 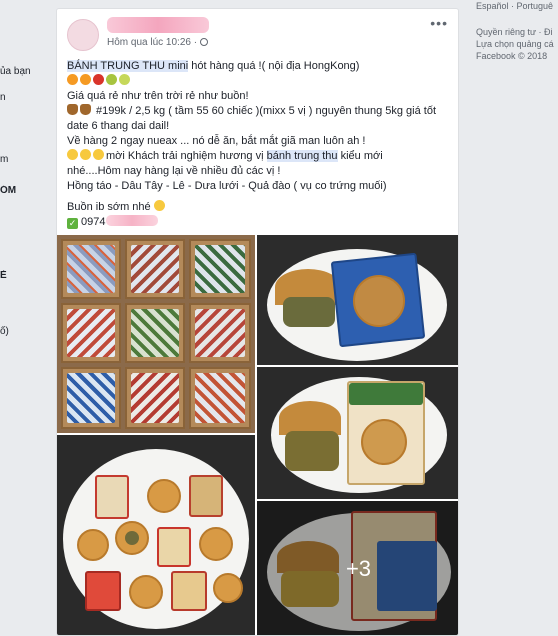 I want to click on emoji-row, so click(x=259, y=81).